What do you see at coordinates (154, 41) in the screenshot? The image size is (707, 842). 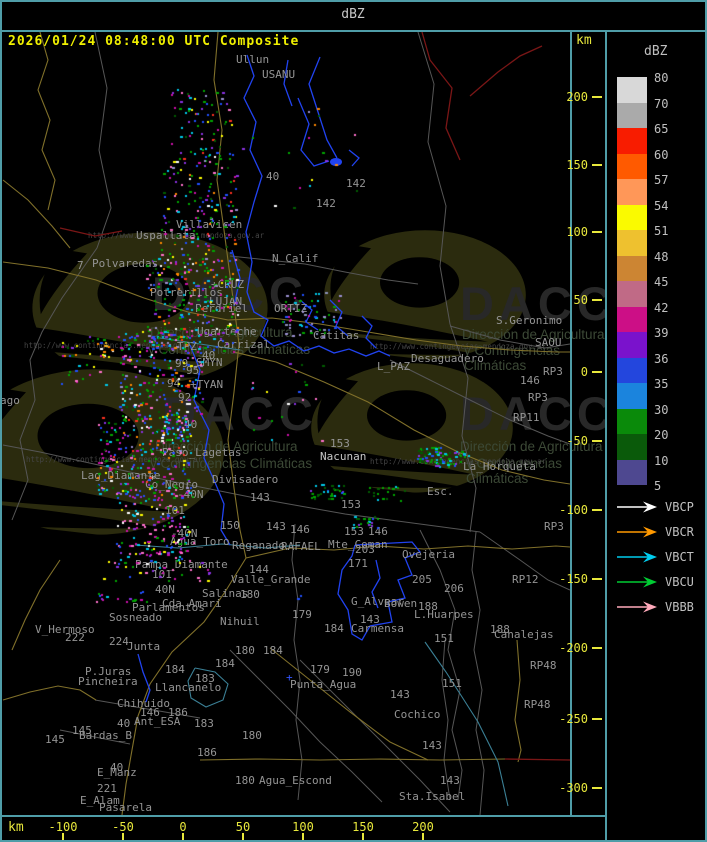 I see `timestamp-label: 2026/01/24 08:48:00 UTC Composite` at bounding box center [154, 41].